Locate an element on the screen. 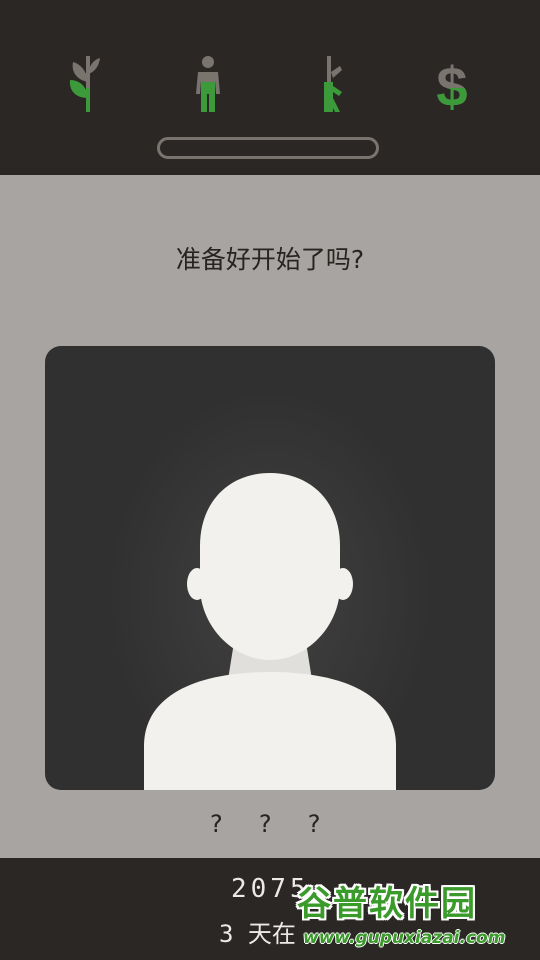 The image size is (540, 960). days-in-power: 3 天在 is located at coordinates (257, 934).